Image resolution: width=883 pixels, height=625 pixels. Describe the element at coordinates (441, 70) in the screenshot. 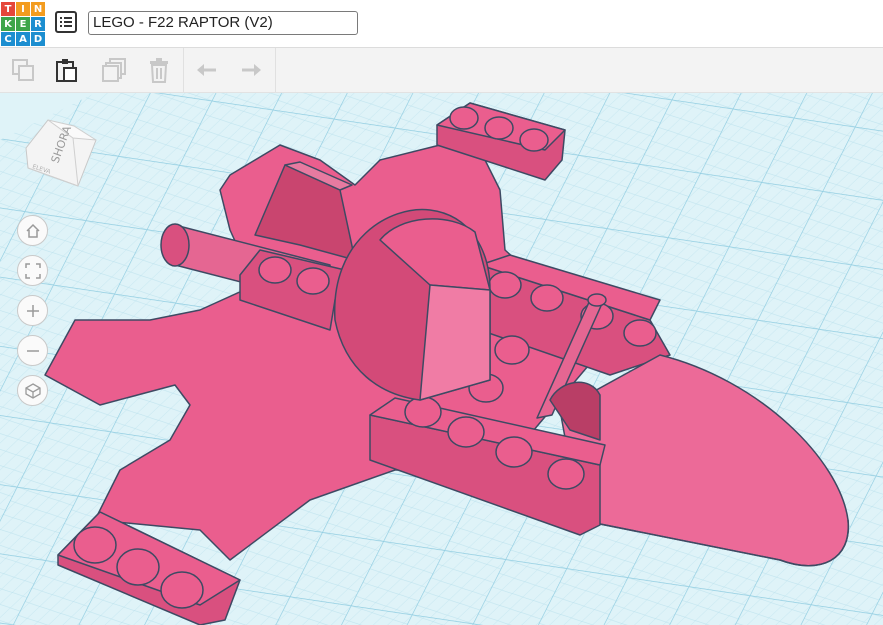

I see `edit-toolbar` at that location.